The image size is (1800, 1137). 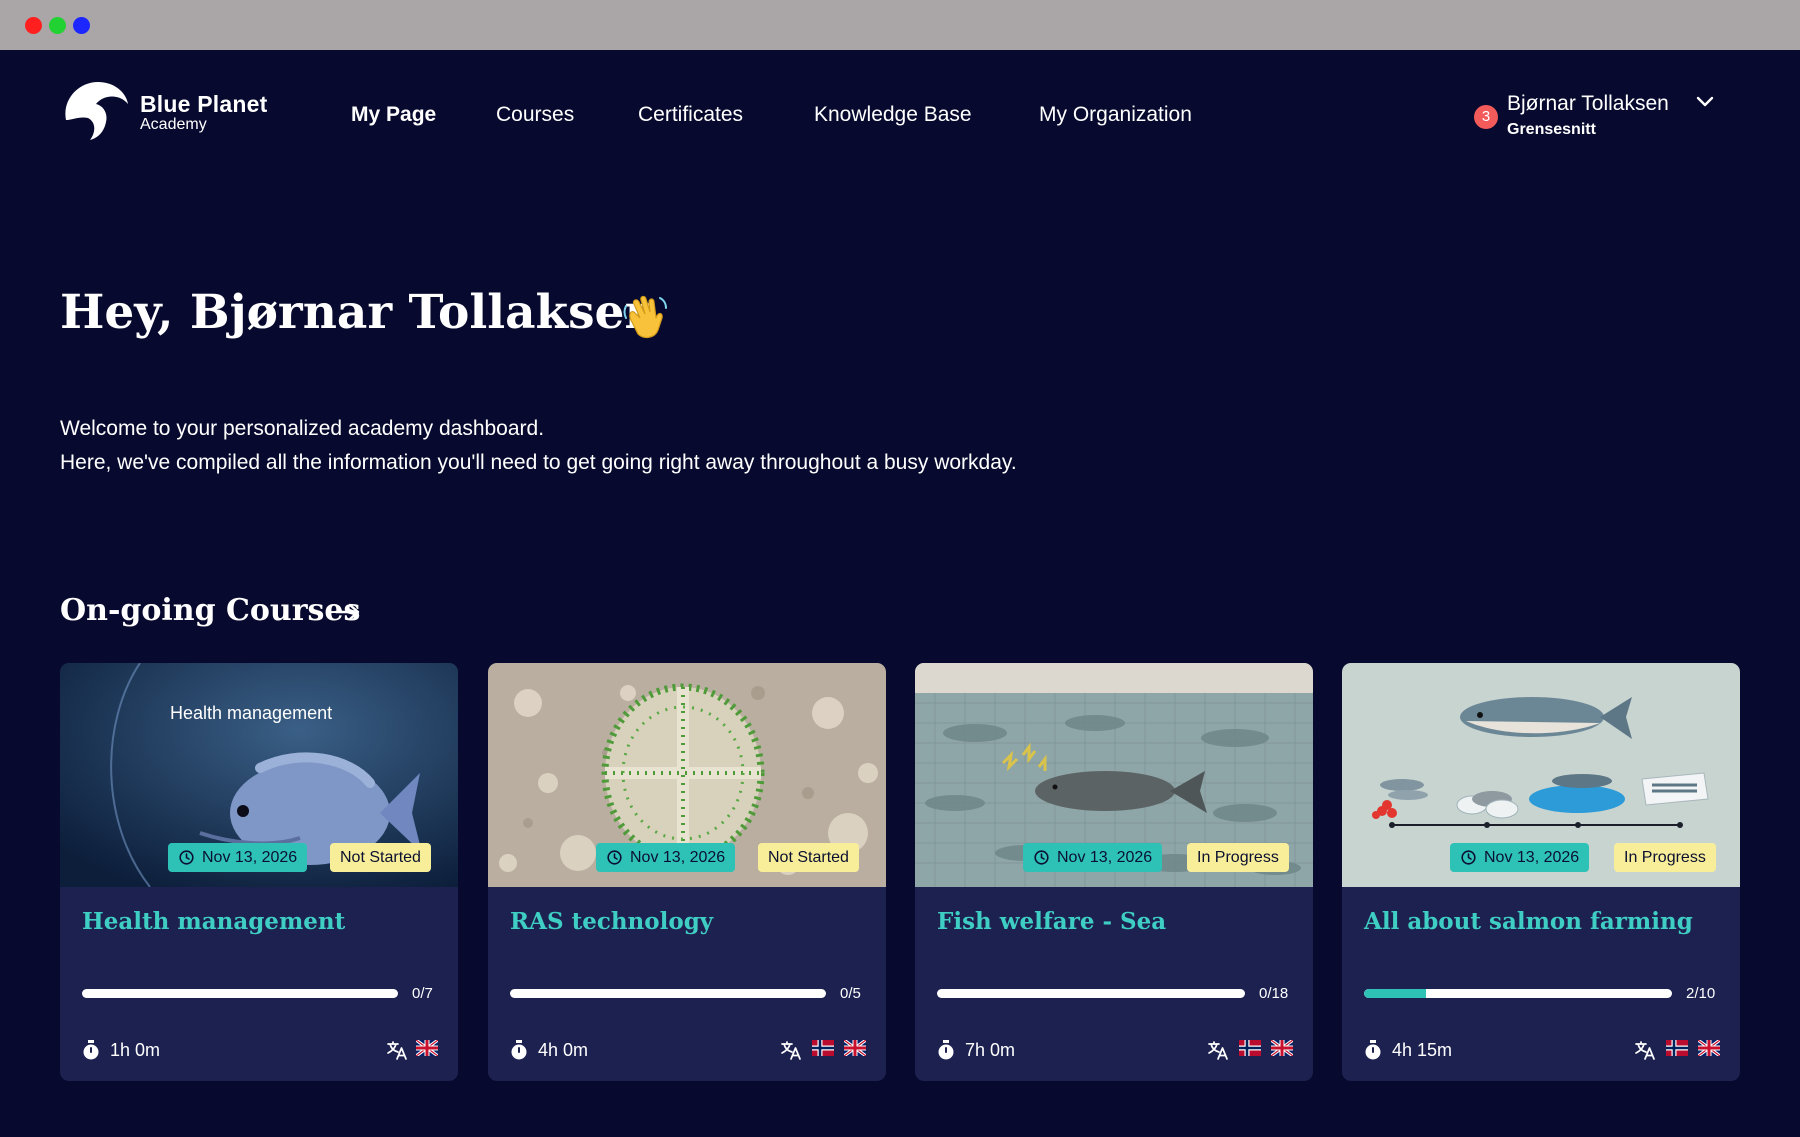 What do you see at coordinates (645, 317) in the screenshot?
I see `waving-hand-icon` at bounding box center [645, 317].